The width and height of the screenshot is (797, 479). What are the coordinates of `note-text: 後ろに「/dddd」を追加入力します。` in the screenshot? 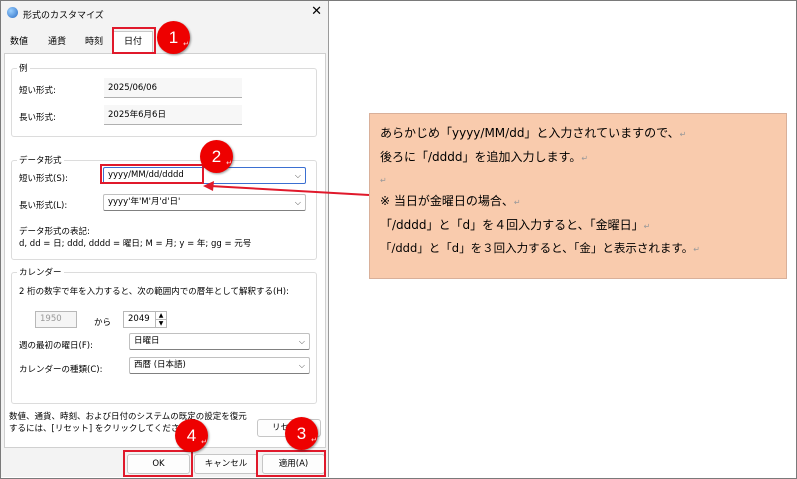 It's located at (481, 157).